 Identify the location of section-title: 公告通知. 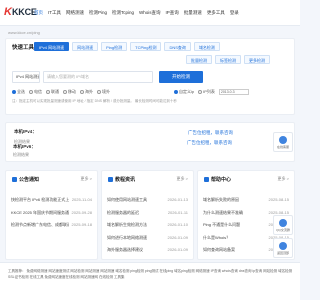
(25, 179).